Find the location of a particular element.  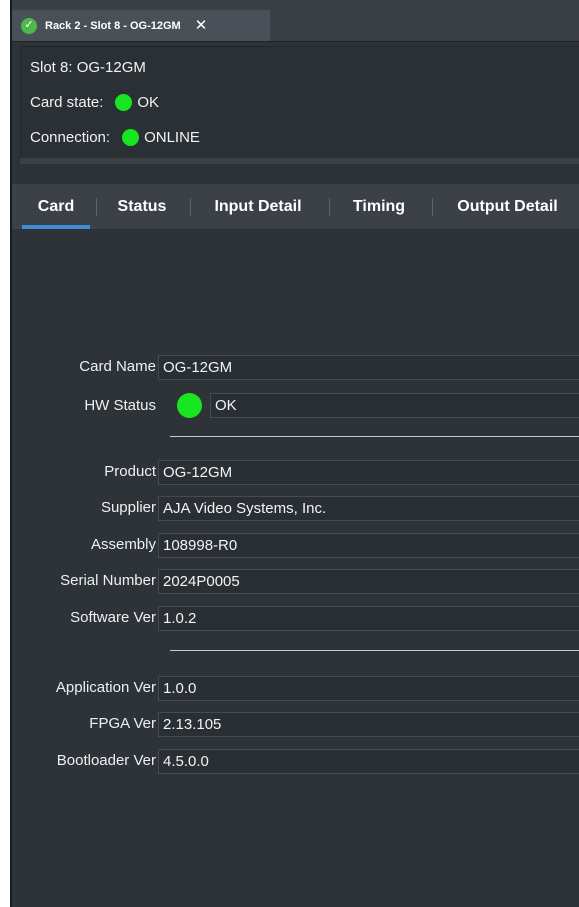

product-label: Product is located at coordinates (130, 471).